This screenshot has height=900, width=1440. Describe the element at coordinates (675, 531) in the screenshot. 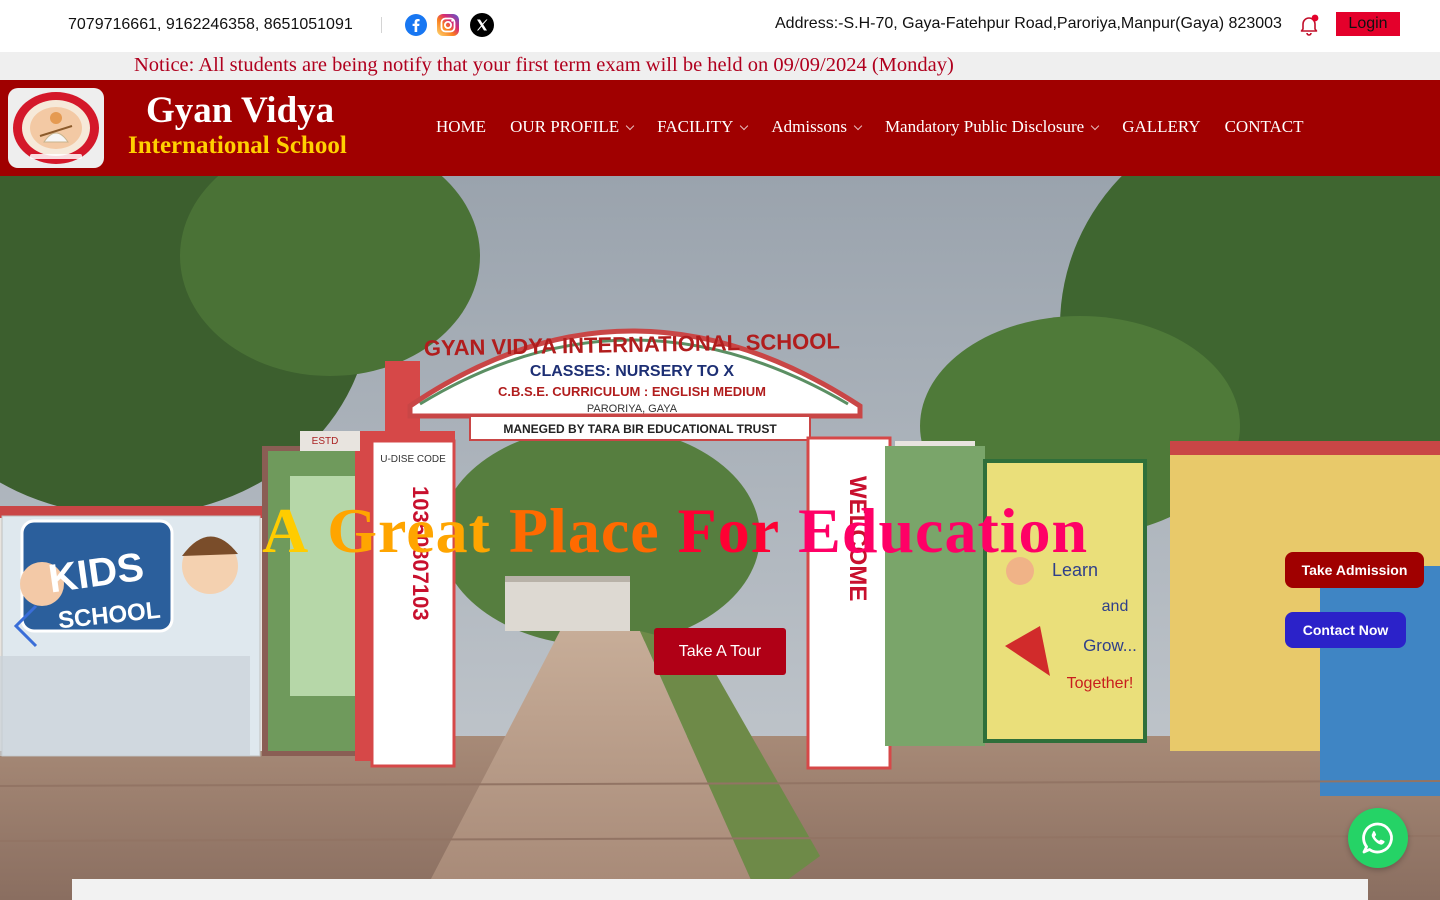

I see `hero-headline: A Great Place For Education` at that location.